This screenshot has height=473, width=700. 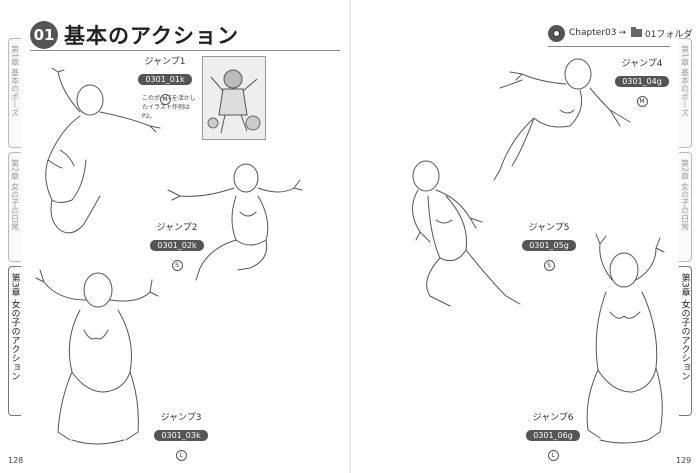 I want to click on pose-label-5: ジャンプ5 0301_05g S, so click(x=549, y=245).